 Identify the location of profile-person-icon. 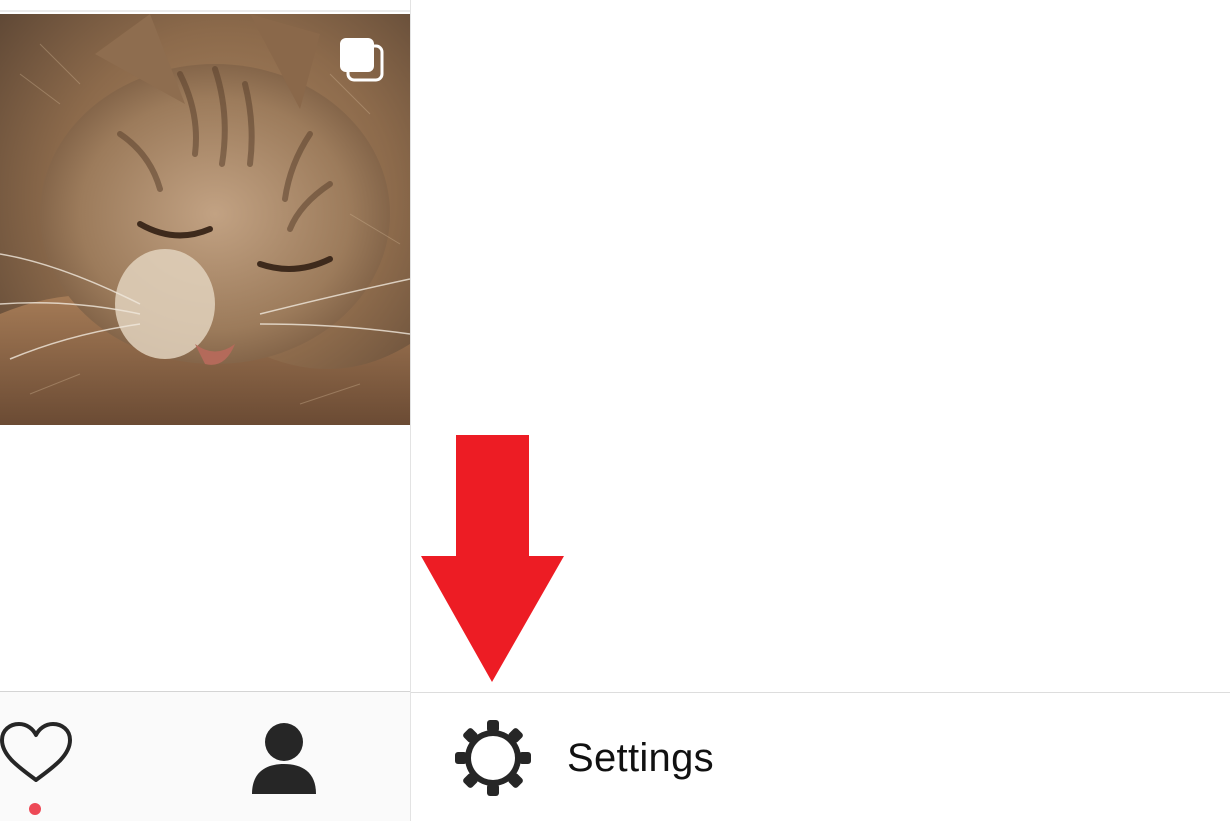
(284, 759).